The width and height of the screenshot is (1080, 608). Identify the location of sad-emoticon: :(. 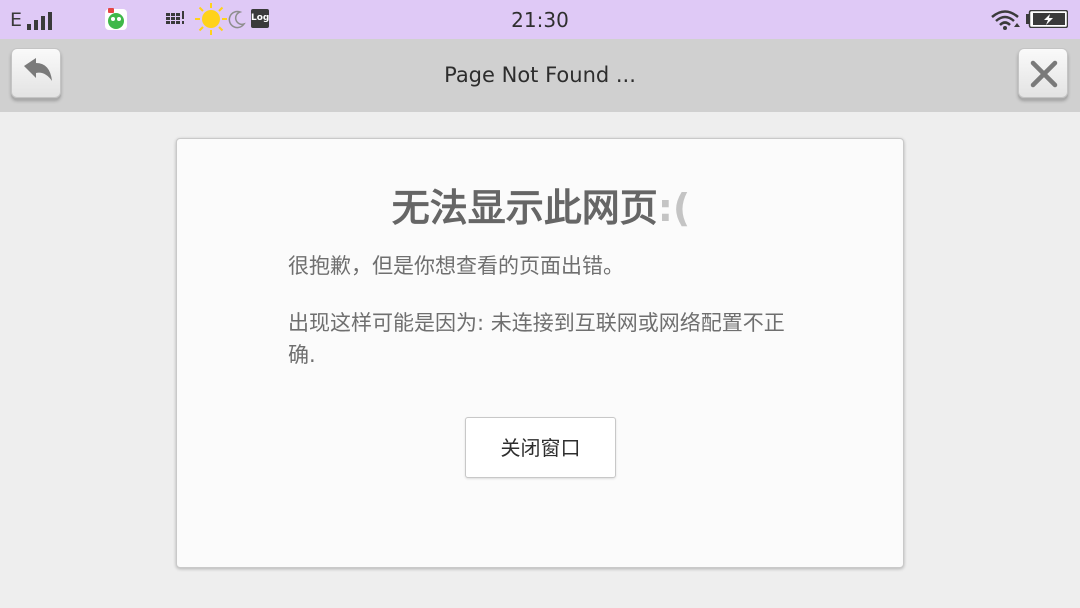
(674, 208).